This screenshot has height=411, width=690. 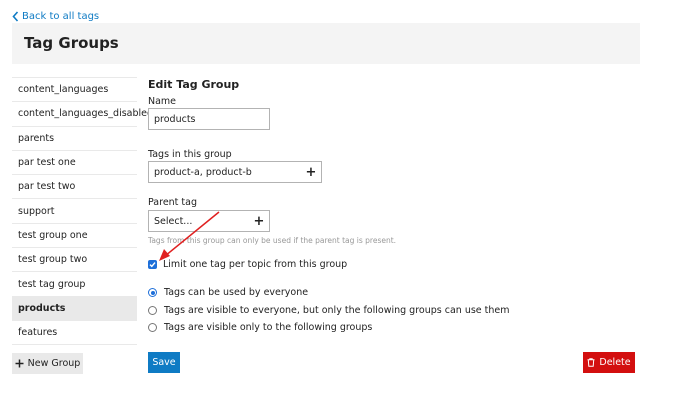 What do you see at coordinates (47, 187) in the screenshot?
I see `sidebar-item-label: par test two` at bounding box center [47, 187].